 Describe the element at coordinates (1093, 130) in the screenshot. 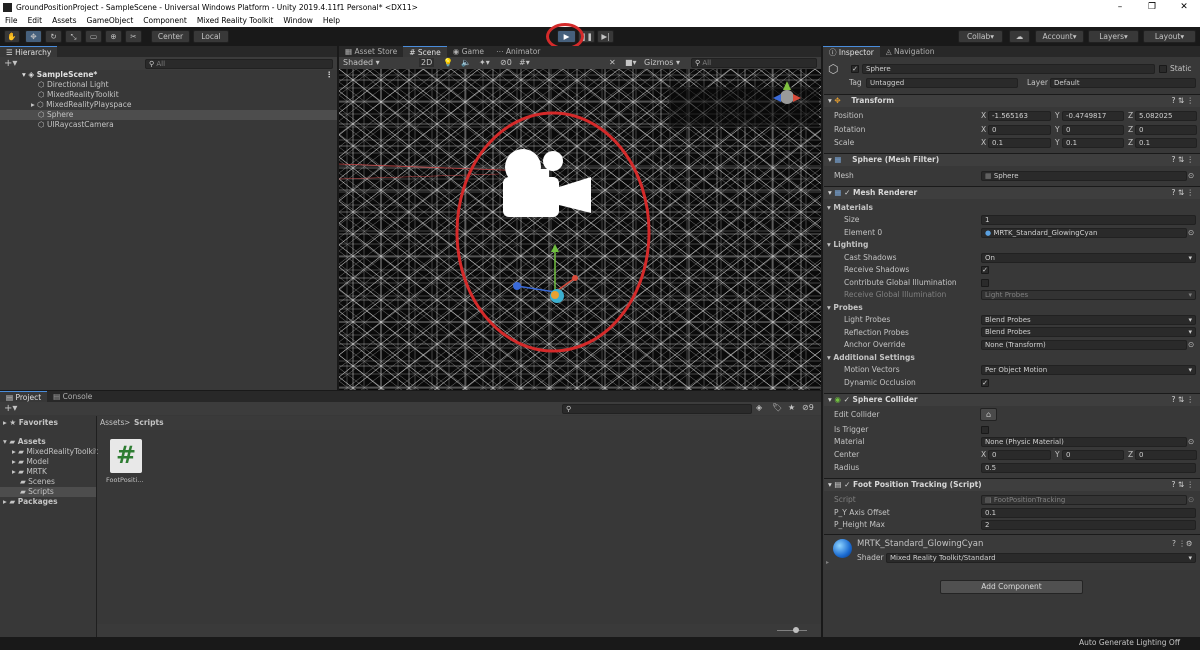

I see `rotation-y-field: 0` at that location.